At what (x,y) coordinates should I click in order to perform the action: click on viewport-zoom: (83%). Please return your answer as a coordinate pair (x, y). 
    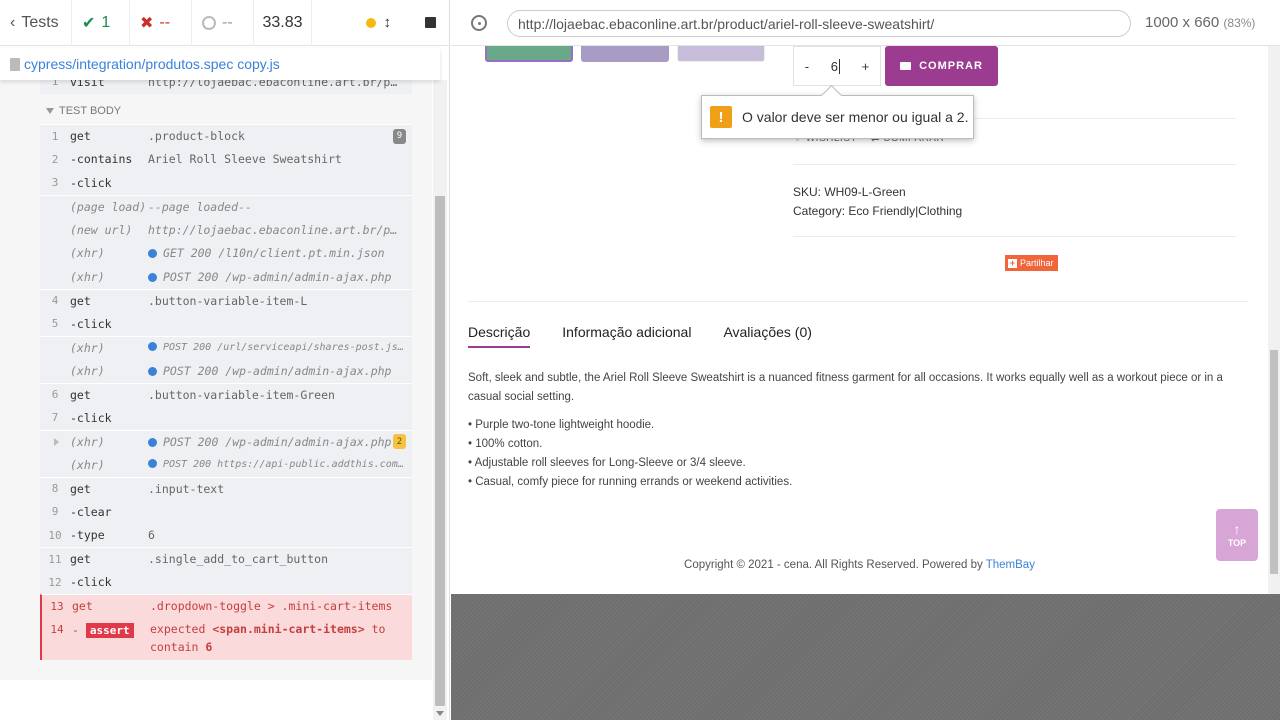
    Looking at the image, I should click on (1239, 23).